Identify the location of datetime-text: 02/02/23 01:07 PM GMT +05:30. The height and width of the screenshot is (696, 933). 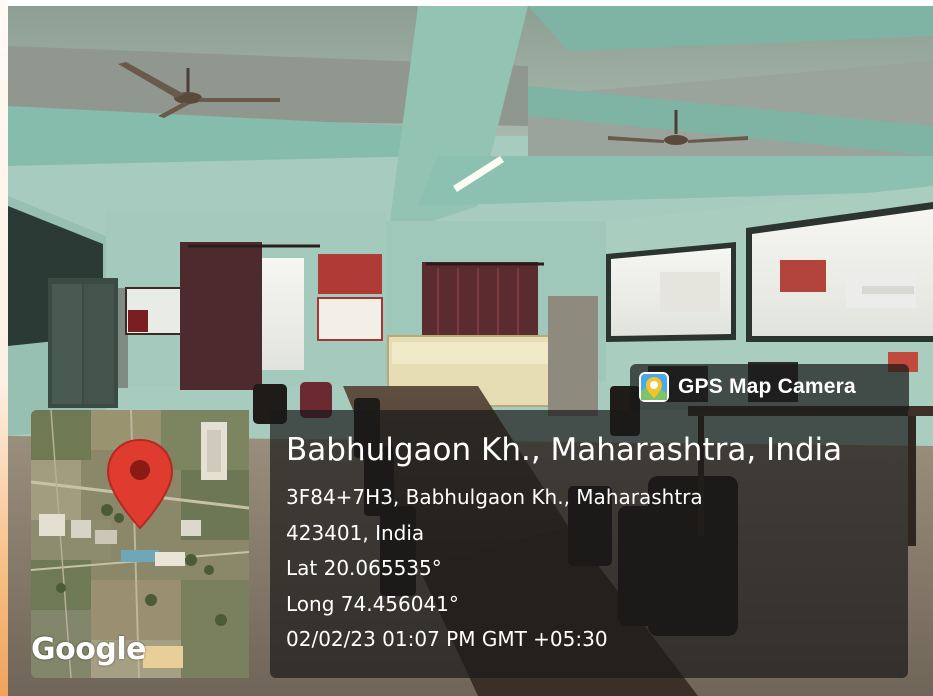
(447, 639).